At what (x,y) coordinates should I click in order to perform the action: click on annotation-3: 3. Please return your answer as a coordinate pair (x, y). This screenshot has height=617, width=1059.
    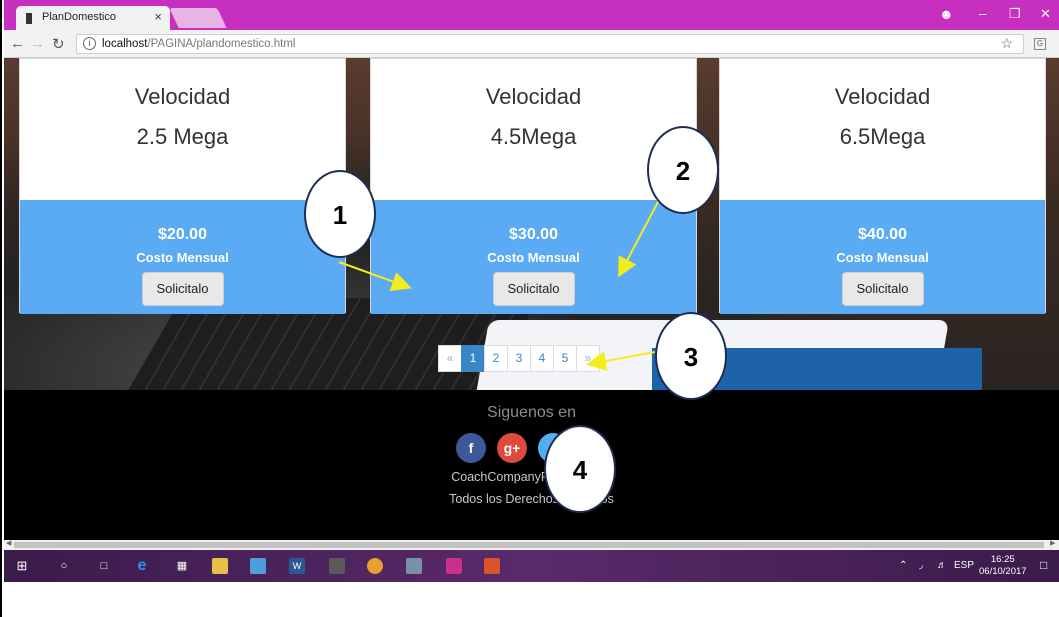
    Looking at the image, I should click on (691, 356).